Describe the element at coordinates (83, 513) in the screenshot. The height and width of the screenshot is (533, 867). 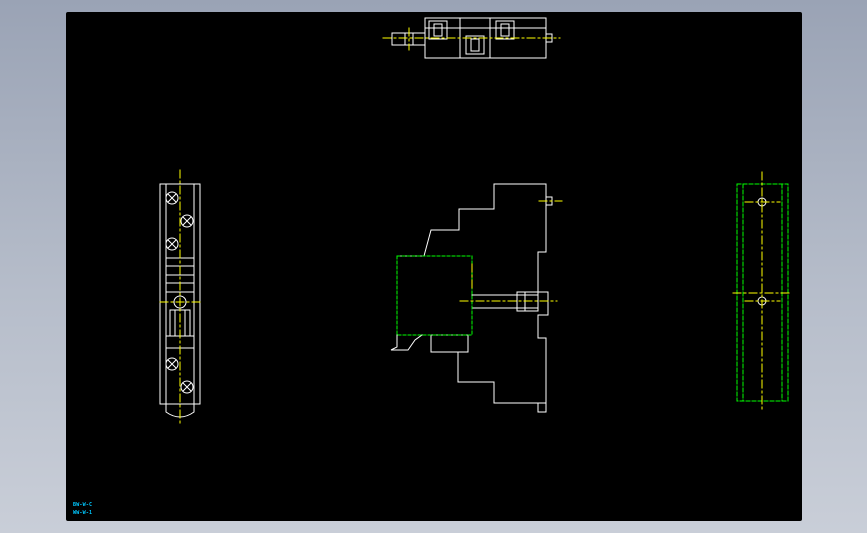
I see `annotation-line-2: WW-W-1` at that location.